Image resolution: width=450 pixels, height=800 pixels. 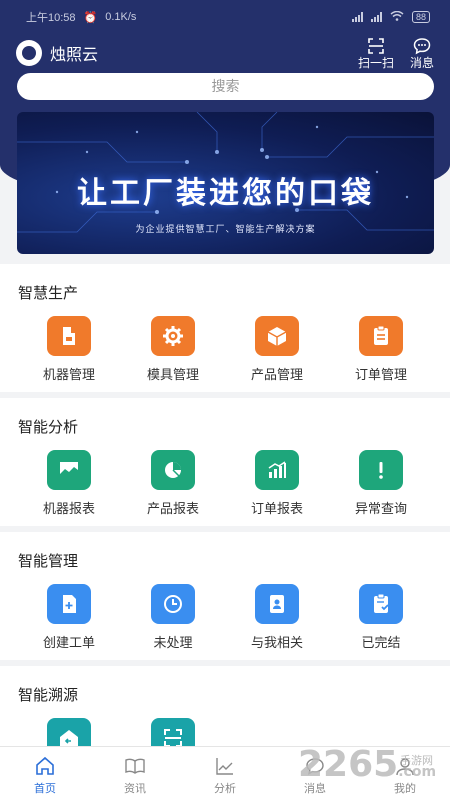 I want to click on item-label: 订单管理, so click(x=380, y=374).